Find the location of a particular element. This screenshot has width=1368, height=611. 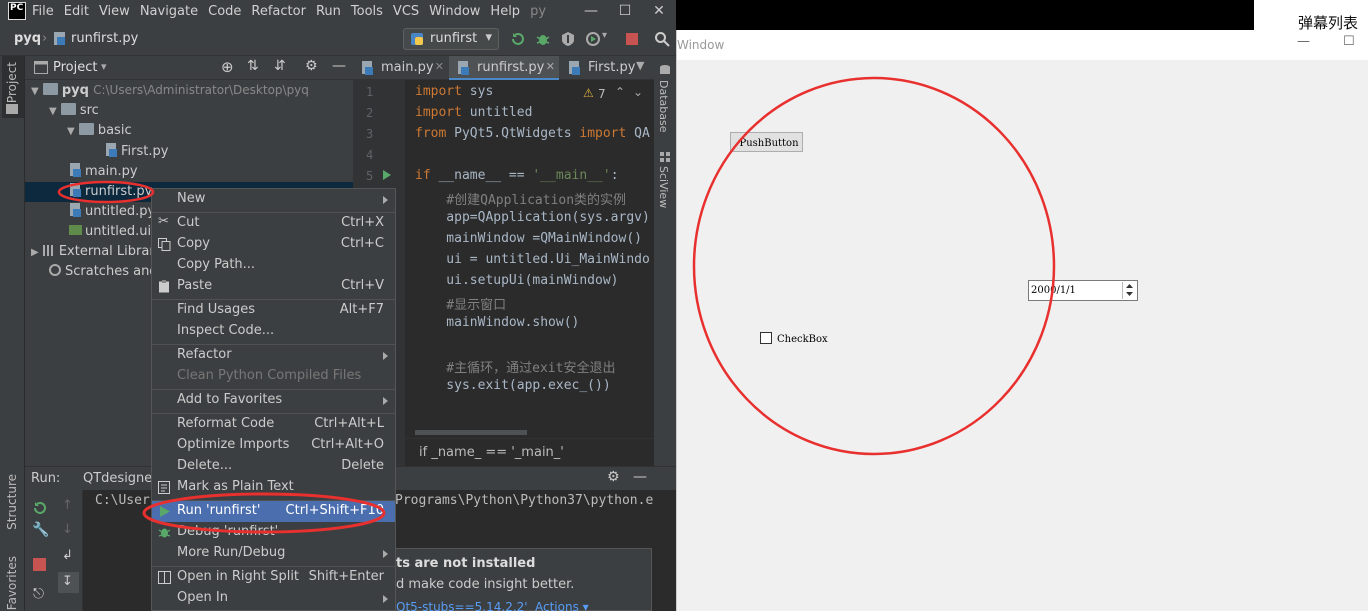

annotation-circle-run-item is located at coordinates (264, 513).